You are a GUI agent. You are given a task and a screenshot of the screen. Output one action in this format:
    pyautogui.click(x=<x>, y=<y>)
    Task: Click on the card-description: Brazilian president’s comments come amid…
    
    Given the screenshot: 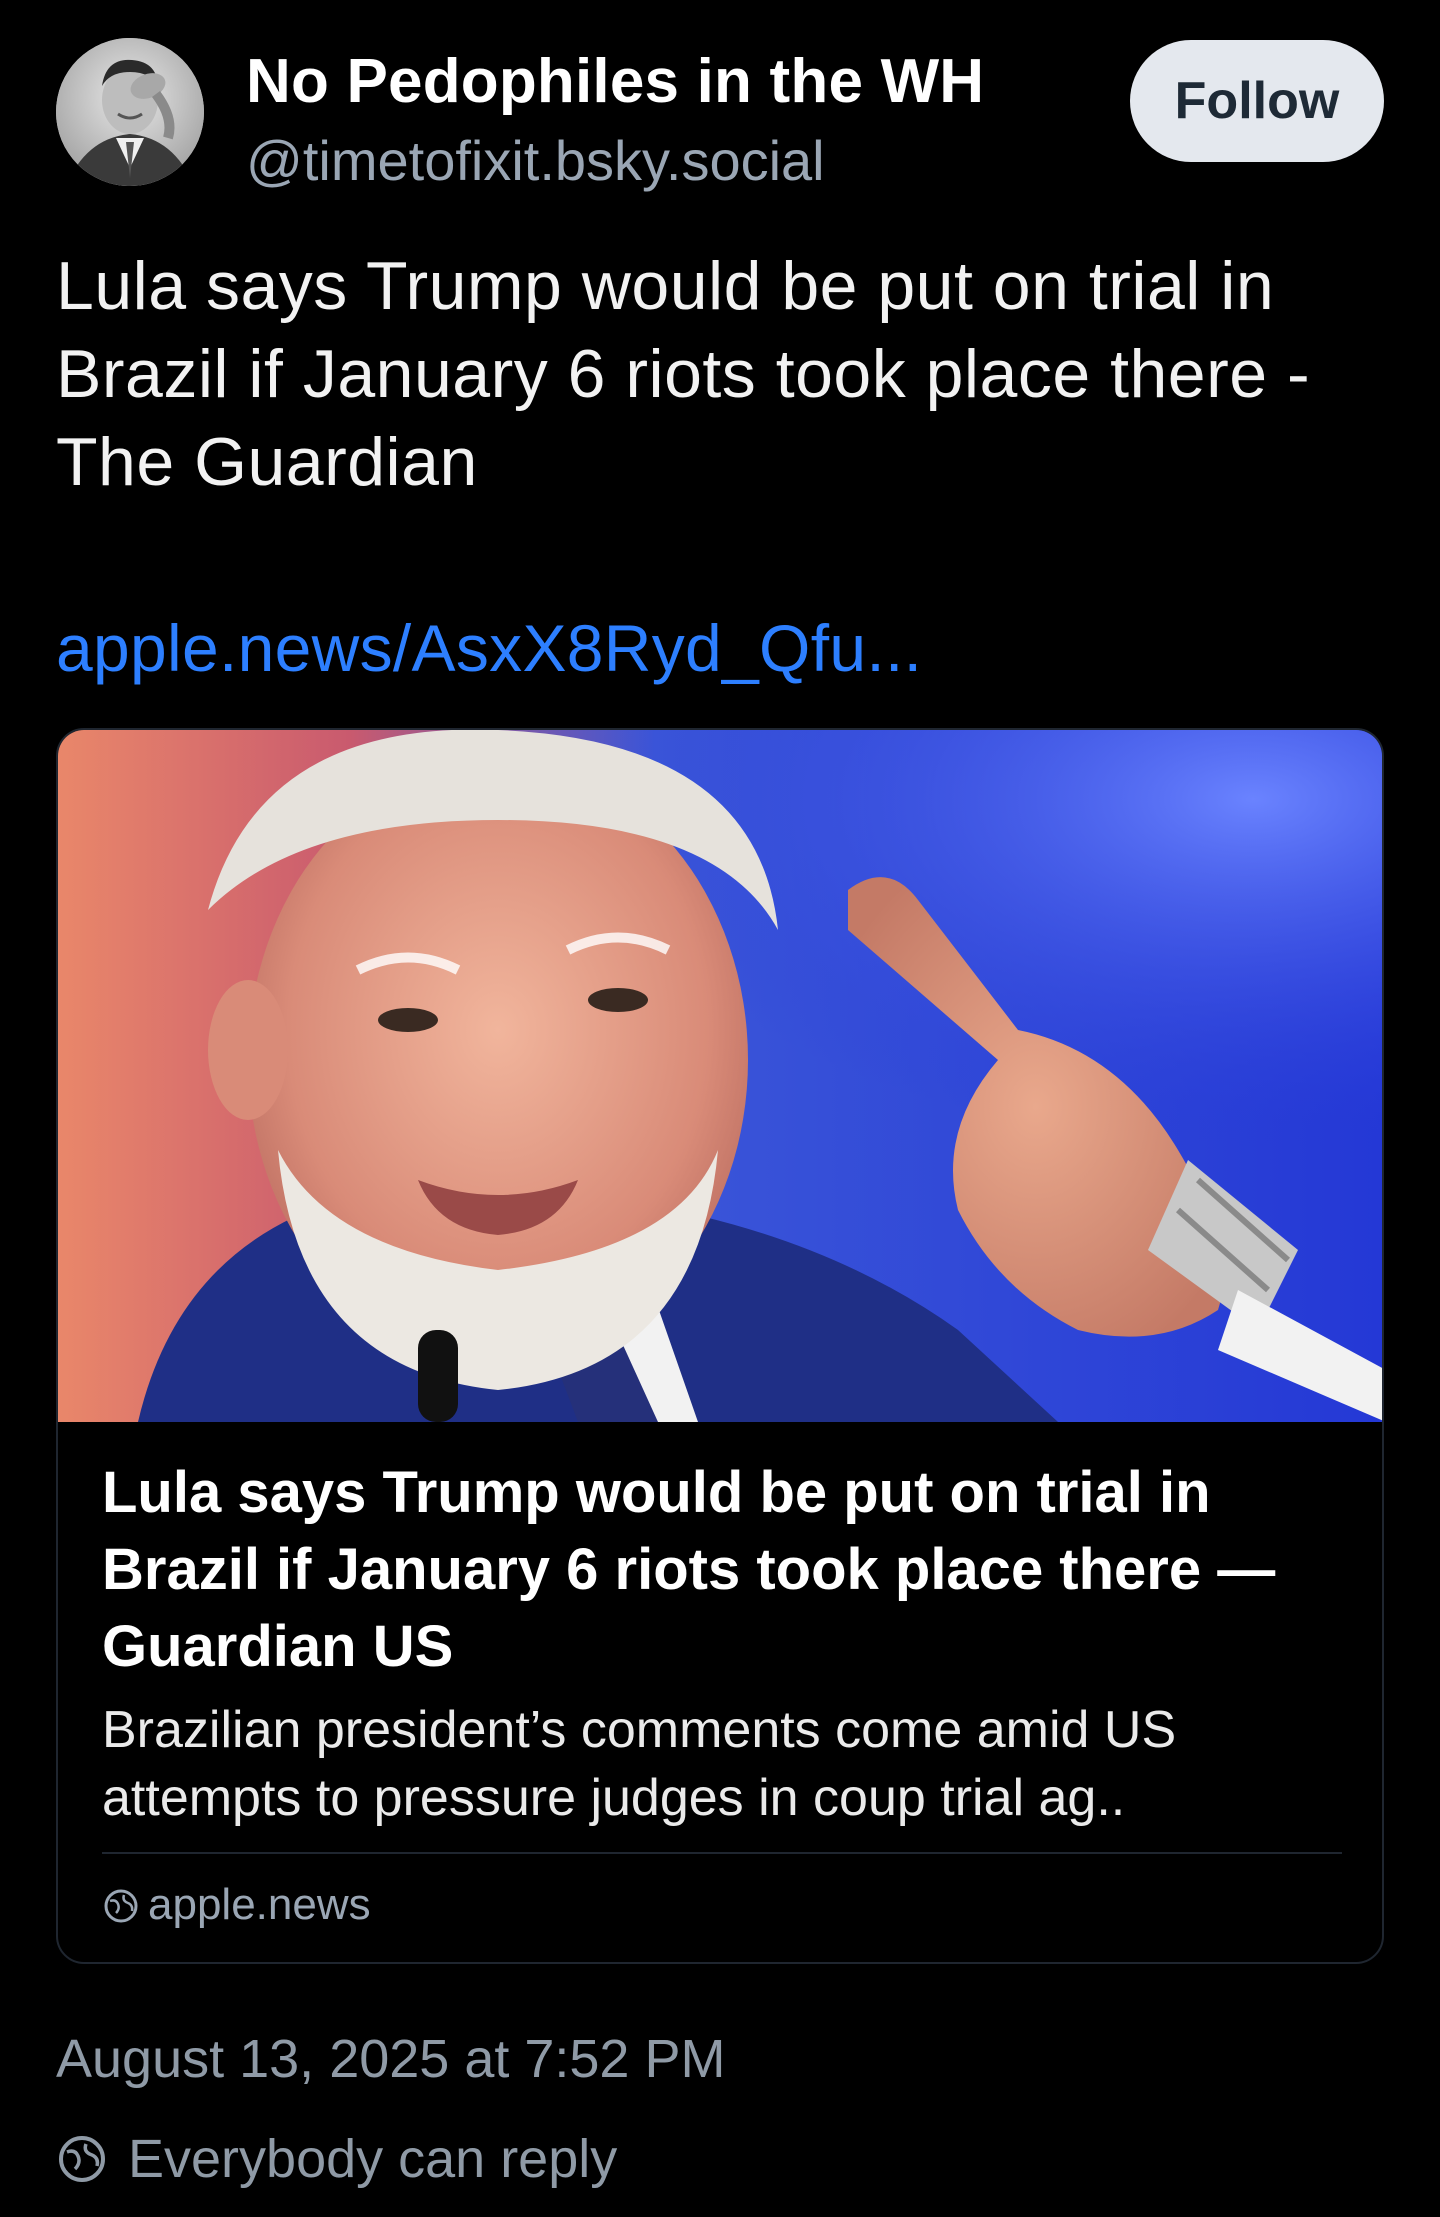 What is the action you would take?
    pyautogui.click(x=639, y=1764)
    